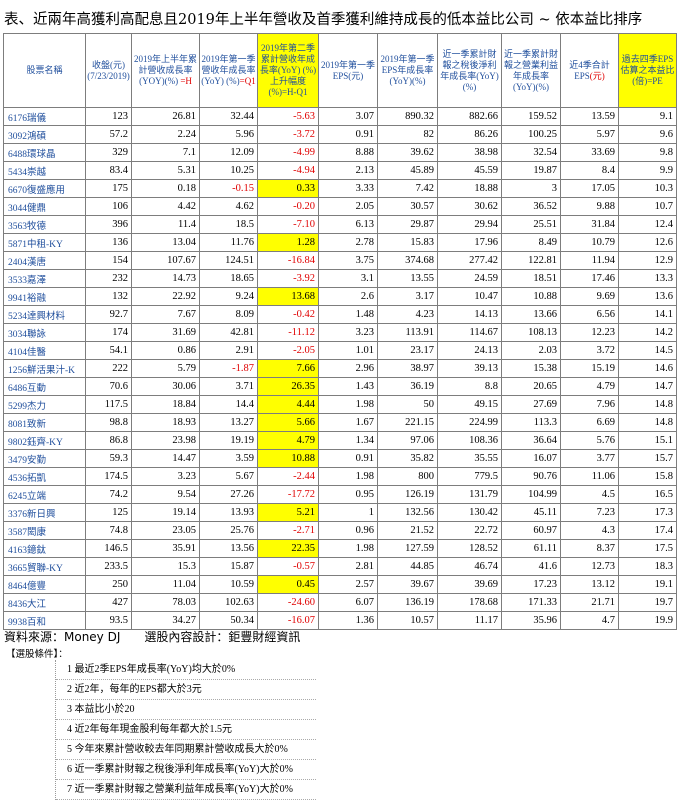  I want to click on table-cell: 18.3, so click(647, 566).